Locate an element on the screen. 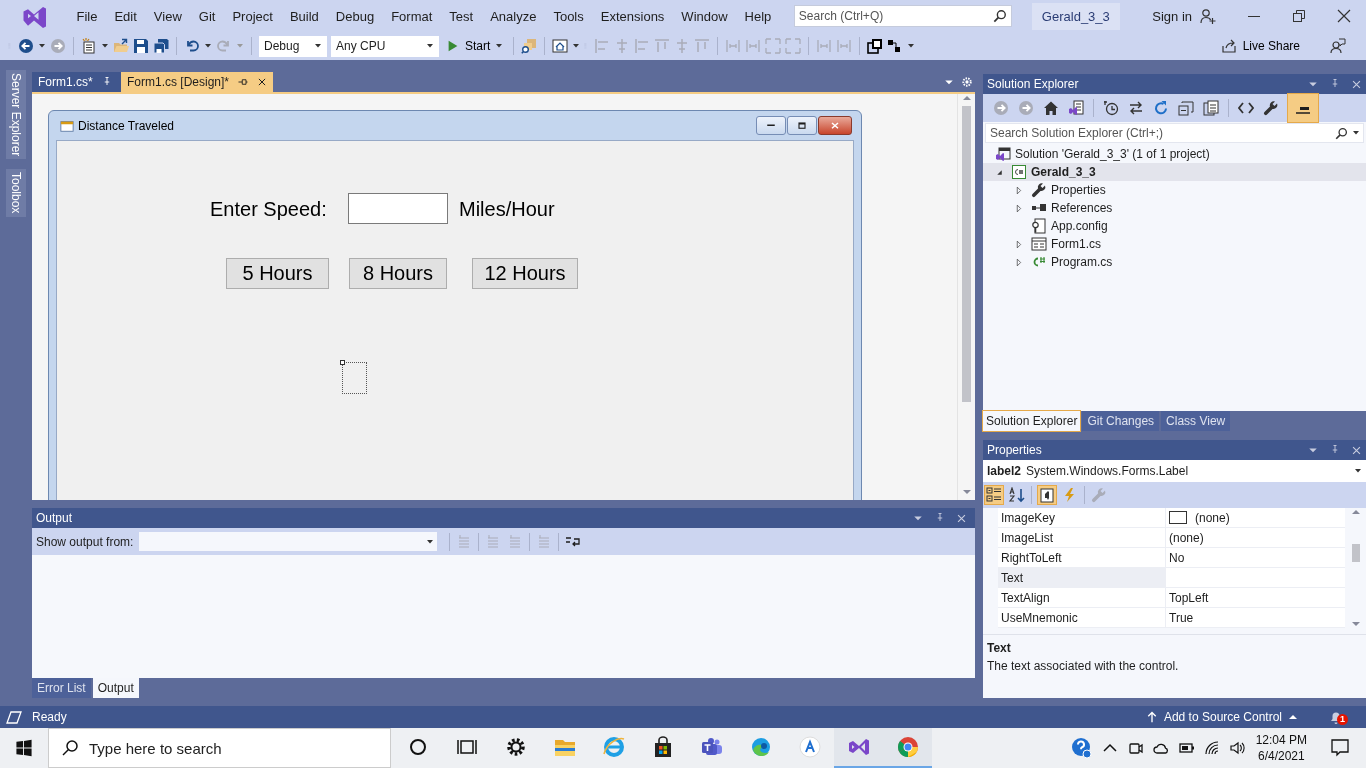 The image size is (1366, 768). undo-icon is located at coordinates (192, 46).